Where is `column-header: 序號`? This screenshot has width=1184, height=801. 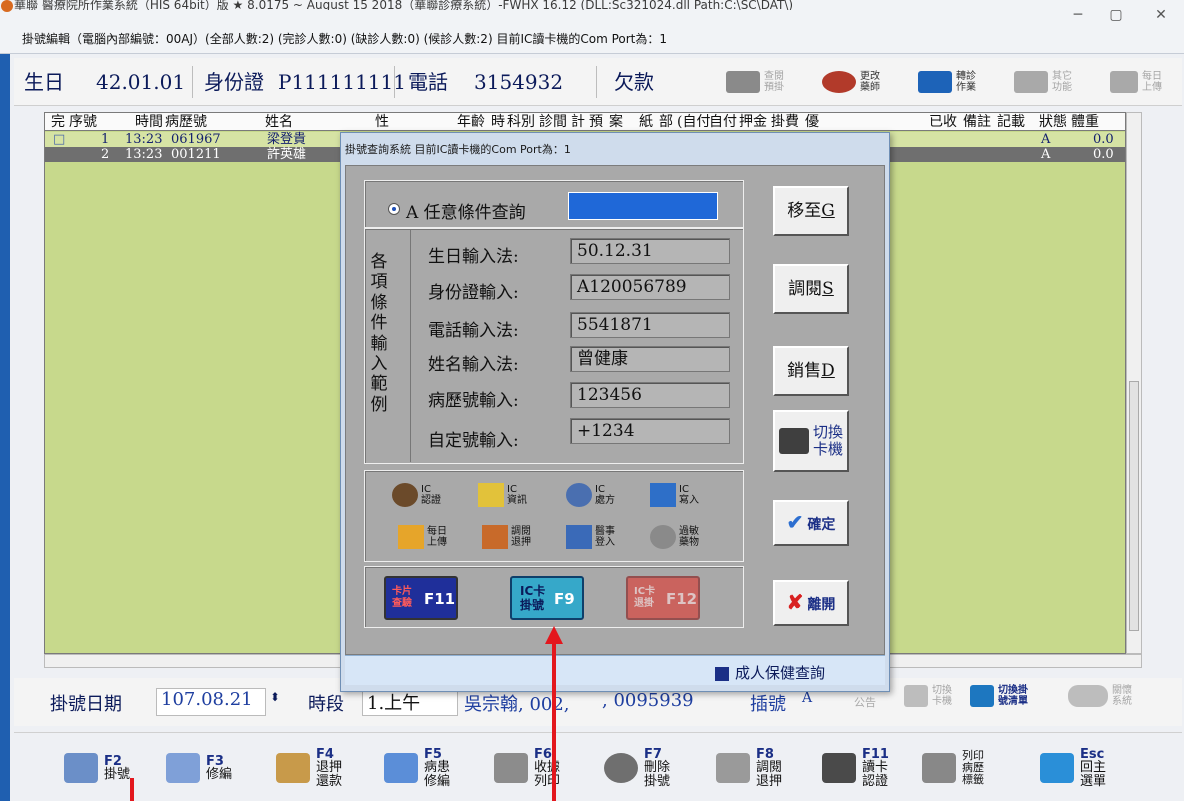 column-header: 序號 is located at coordinates (83, 122).